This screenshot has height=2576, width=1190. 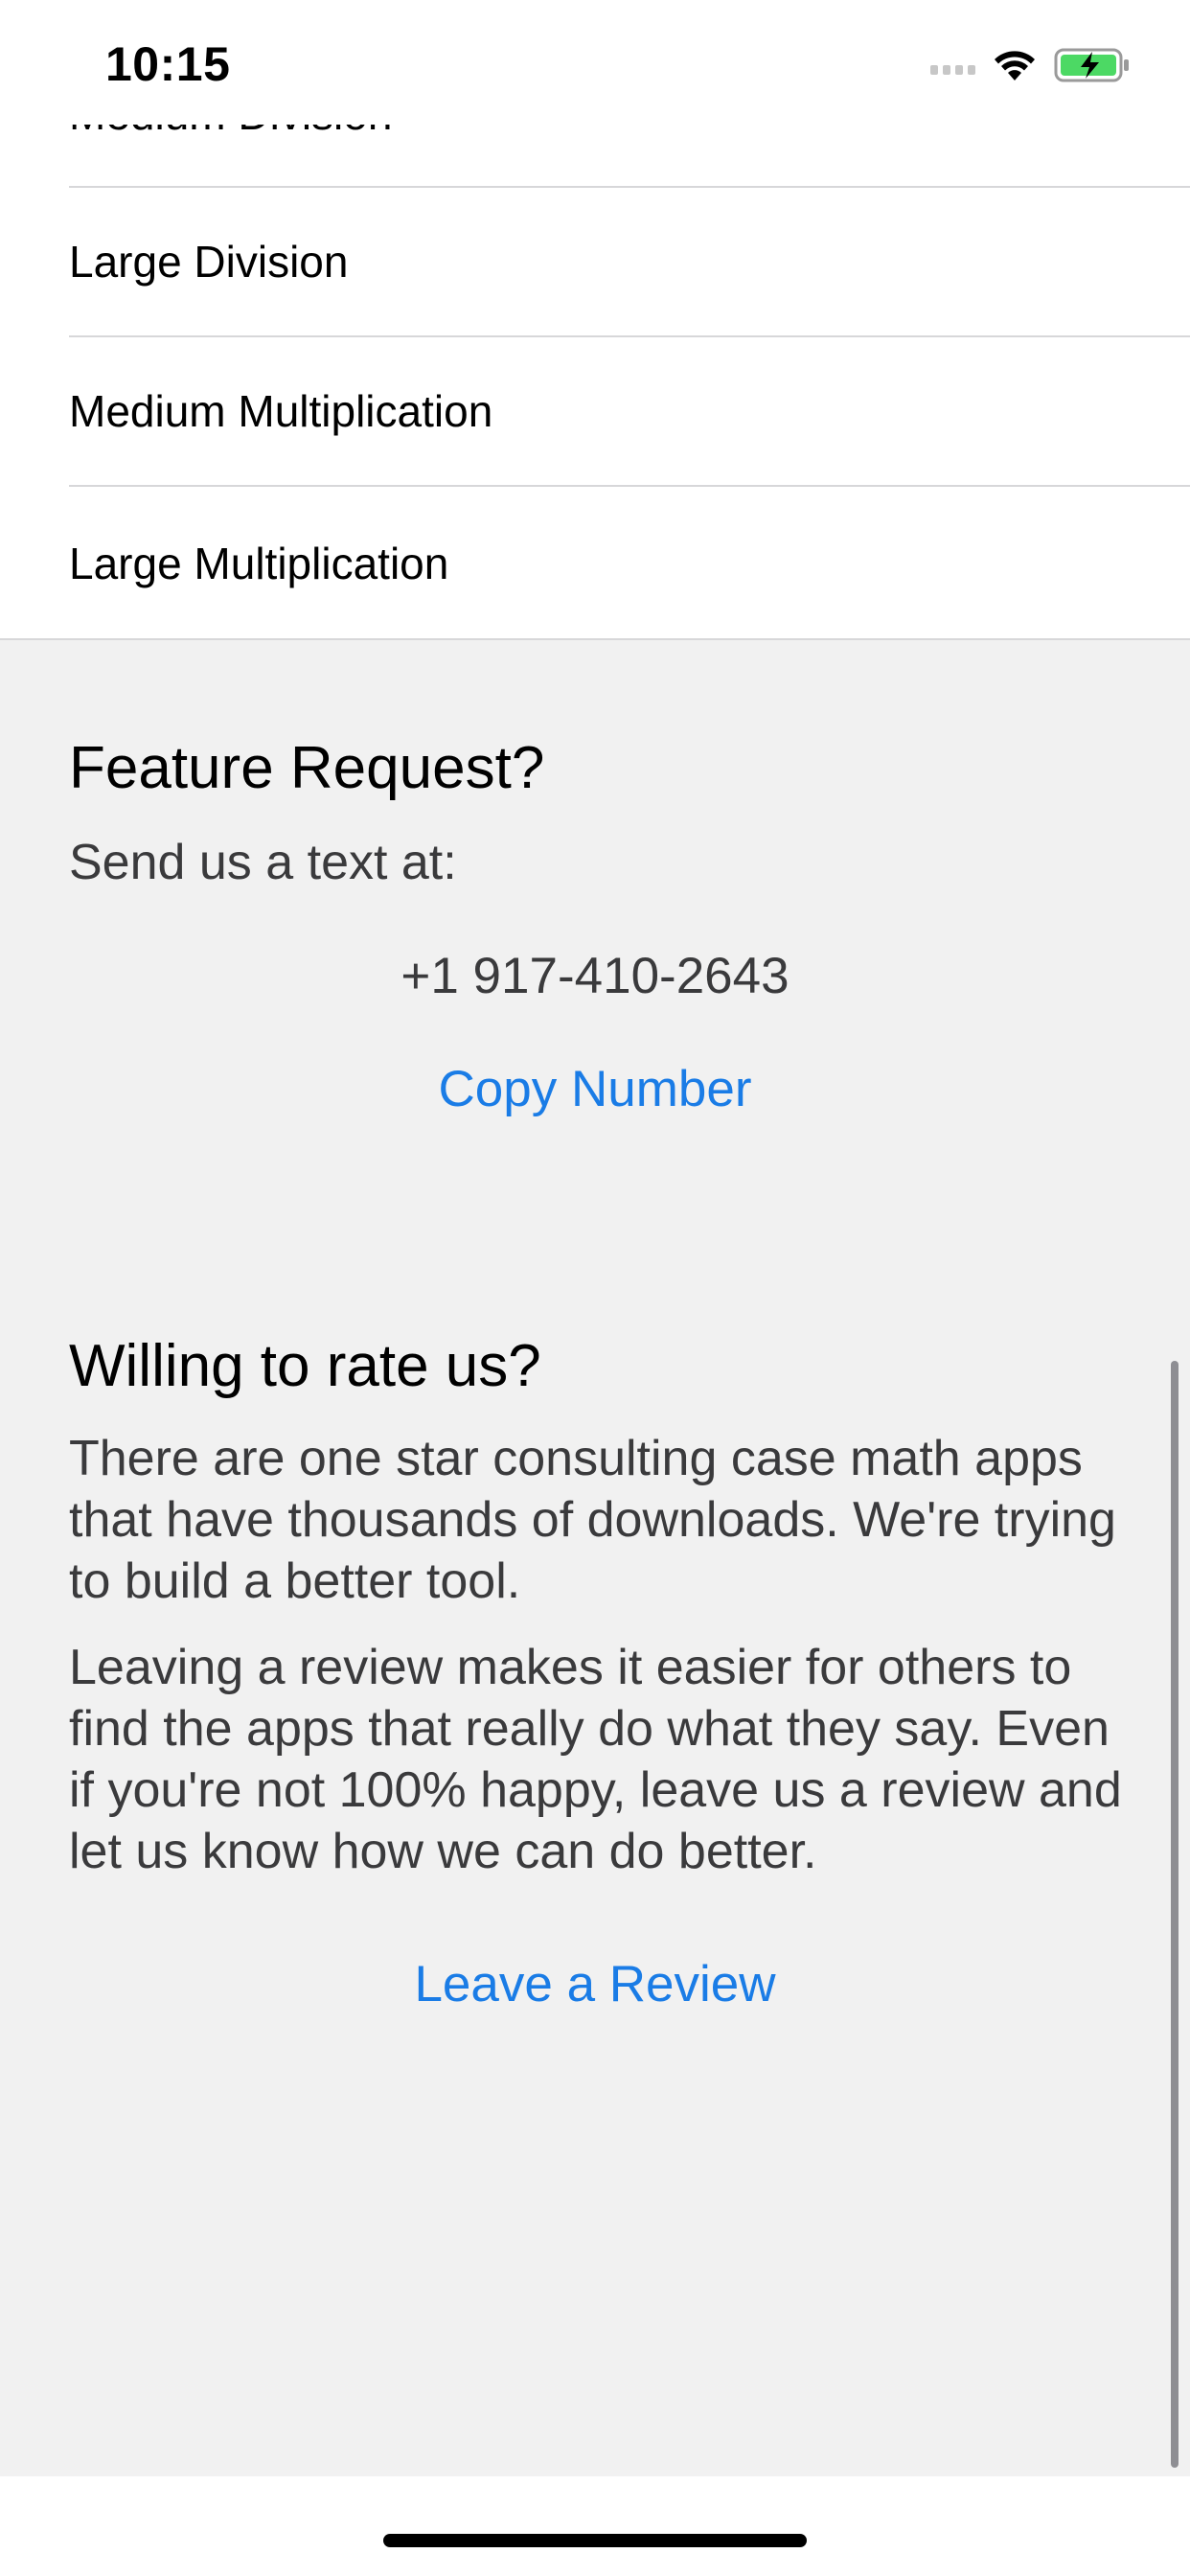 What do you see at coordinates (168, 64) in the screenshot?
I see `status-time: 10:15` at bounding box center [168, 64].